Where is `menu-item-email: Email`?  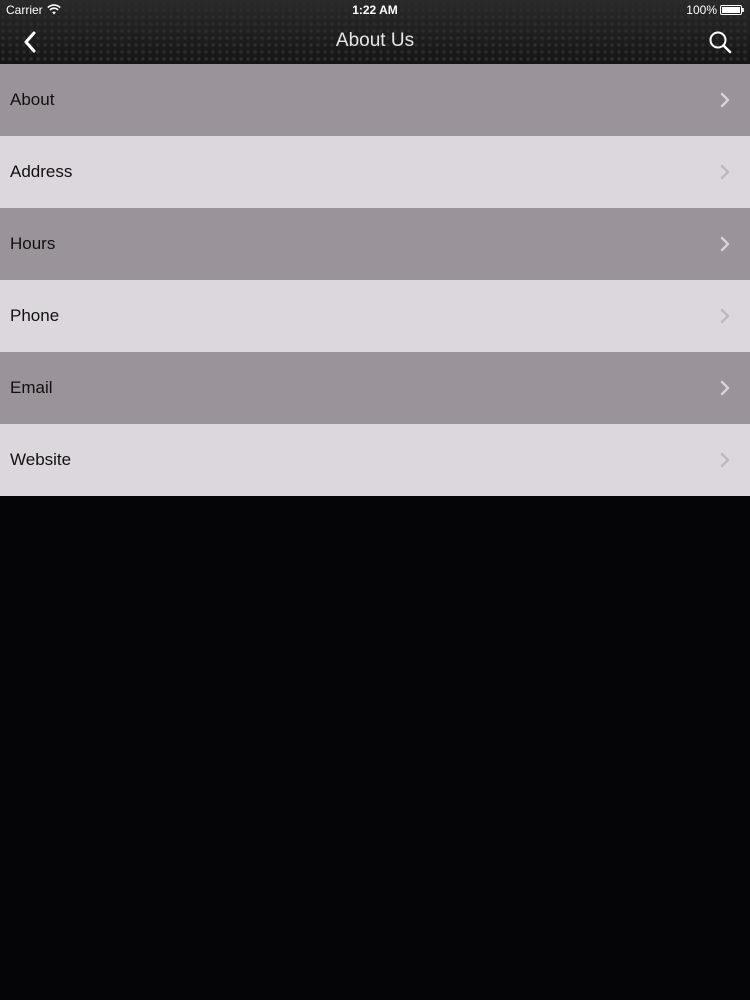 menu-item-email: Email is located at coordinates (375, 388).